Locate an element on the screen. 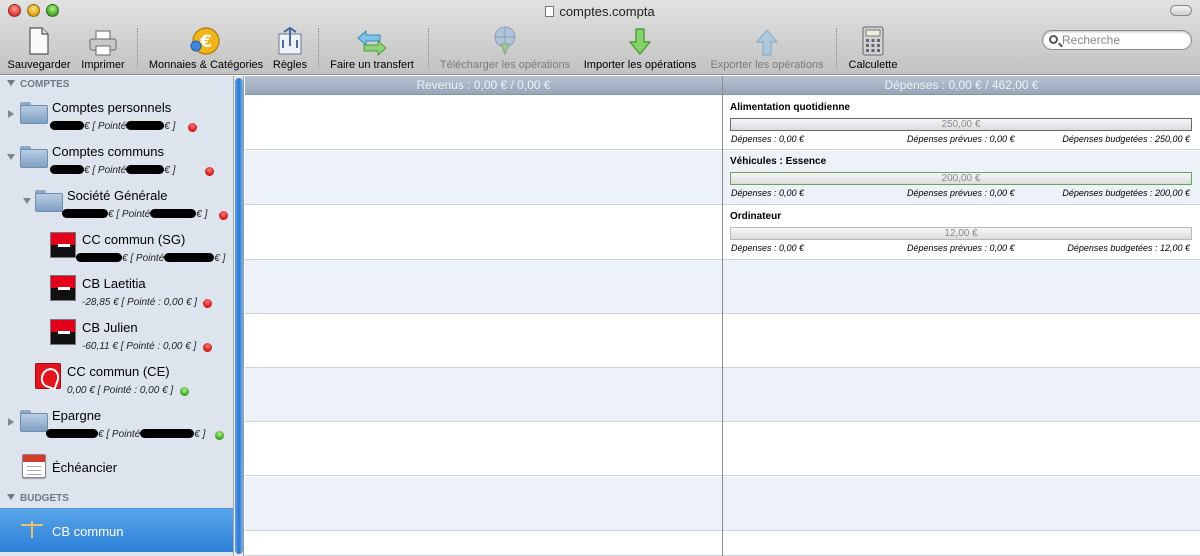  budget-progress-bar: 12,00 € is located at coordinates (961, 233).